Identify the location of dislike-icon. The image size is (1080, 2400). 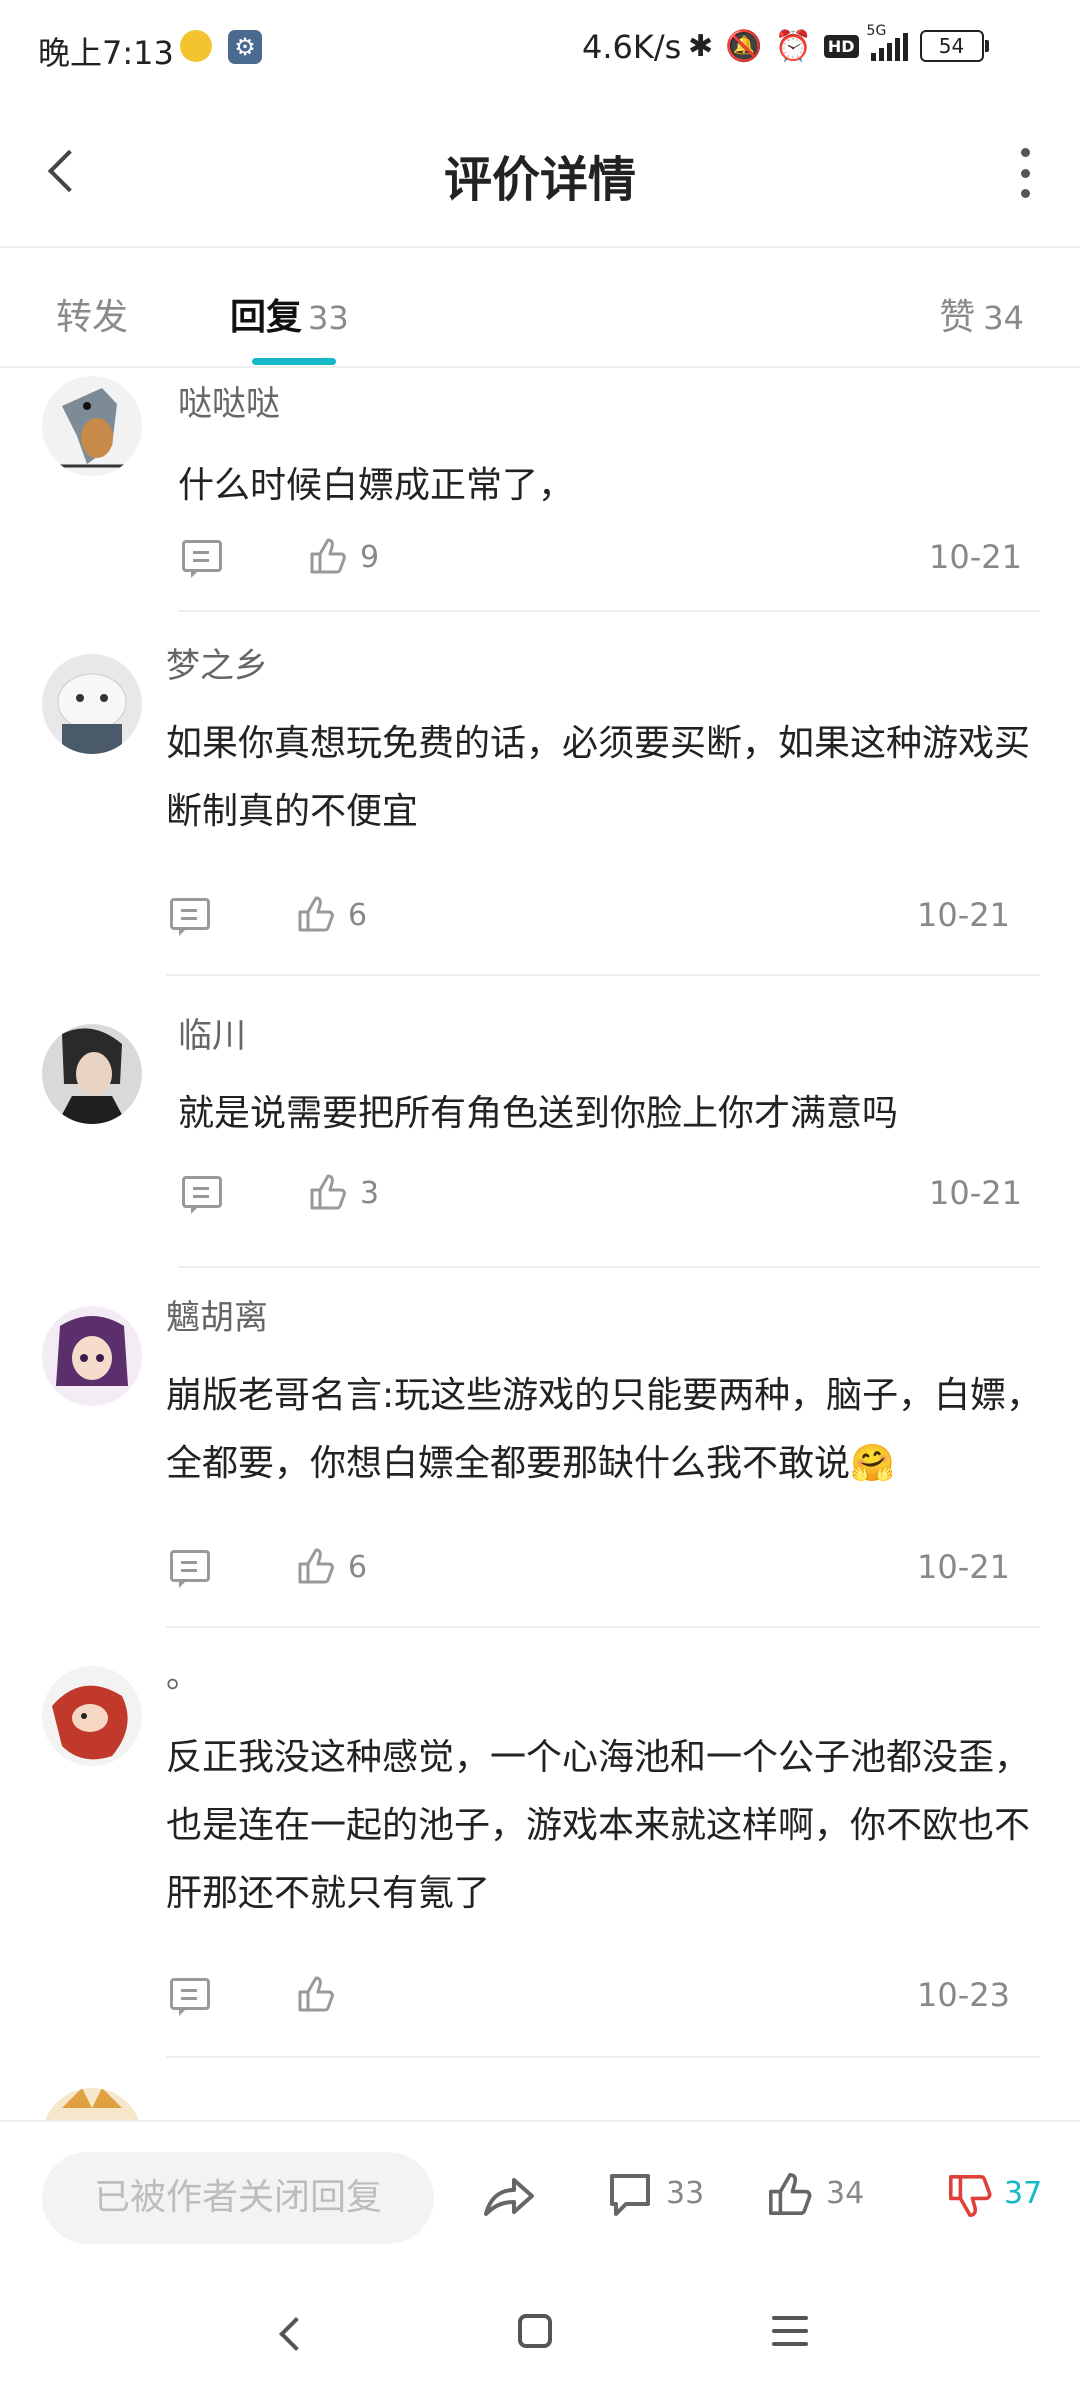
(970, 2196).